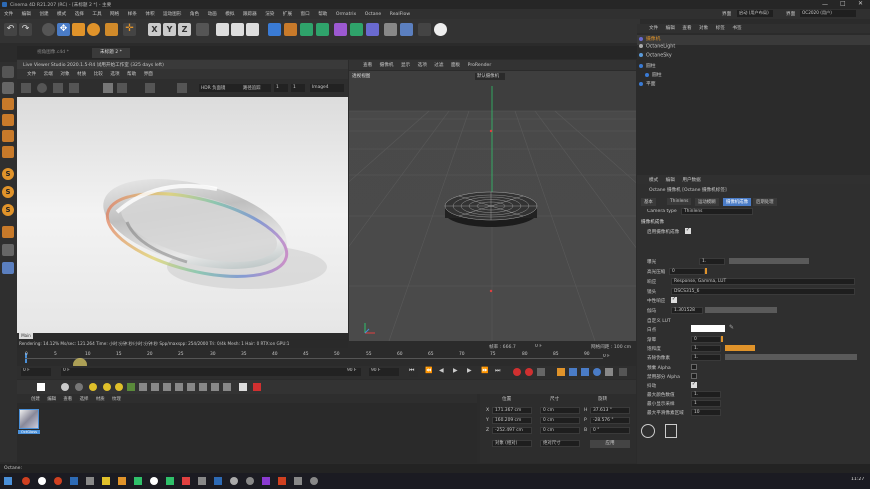 Image resolution: width=870 pixels, height=489 pixels. I want to click on highlight-slider-marker, so click(706, 271).